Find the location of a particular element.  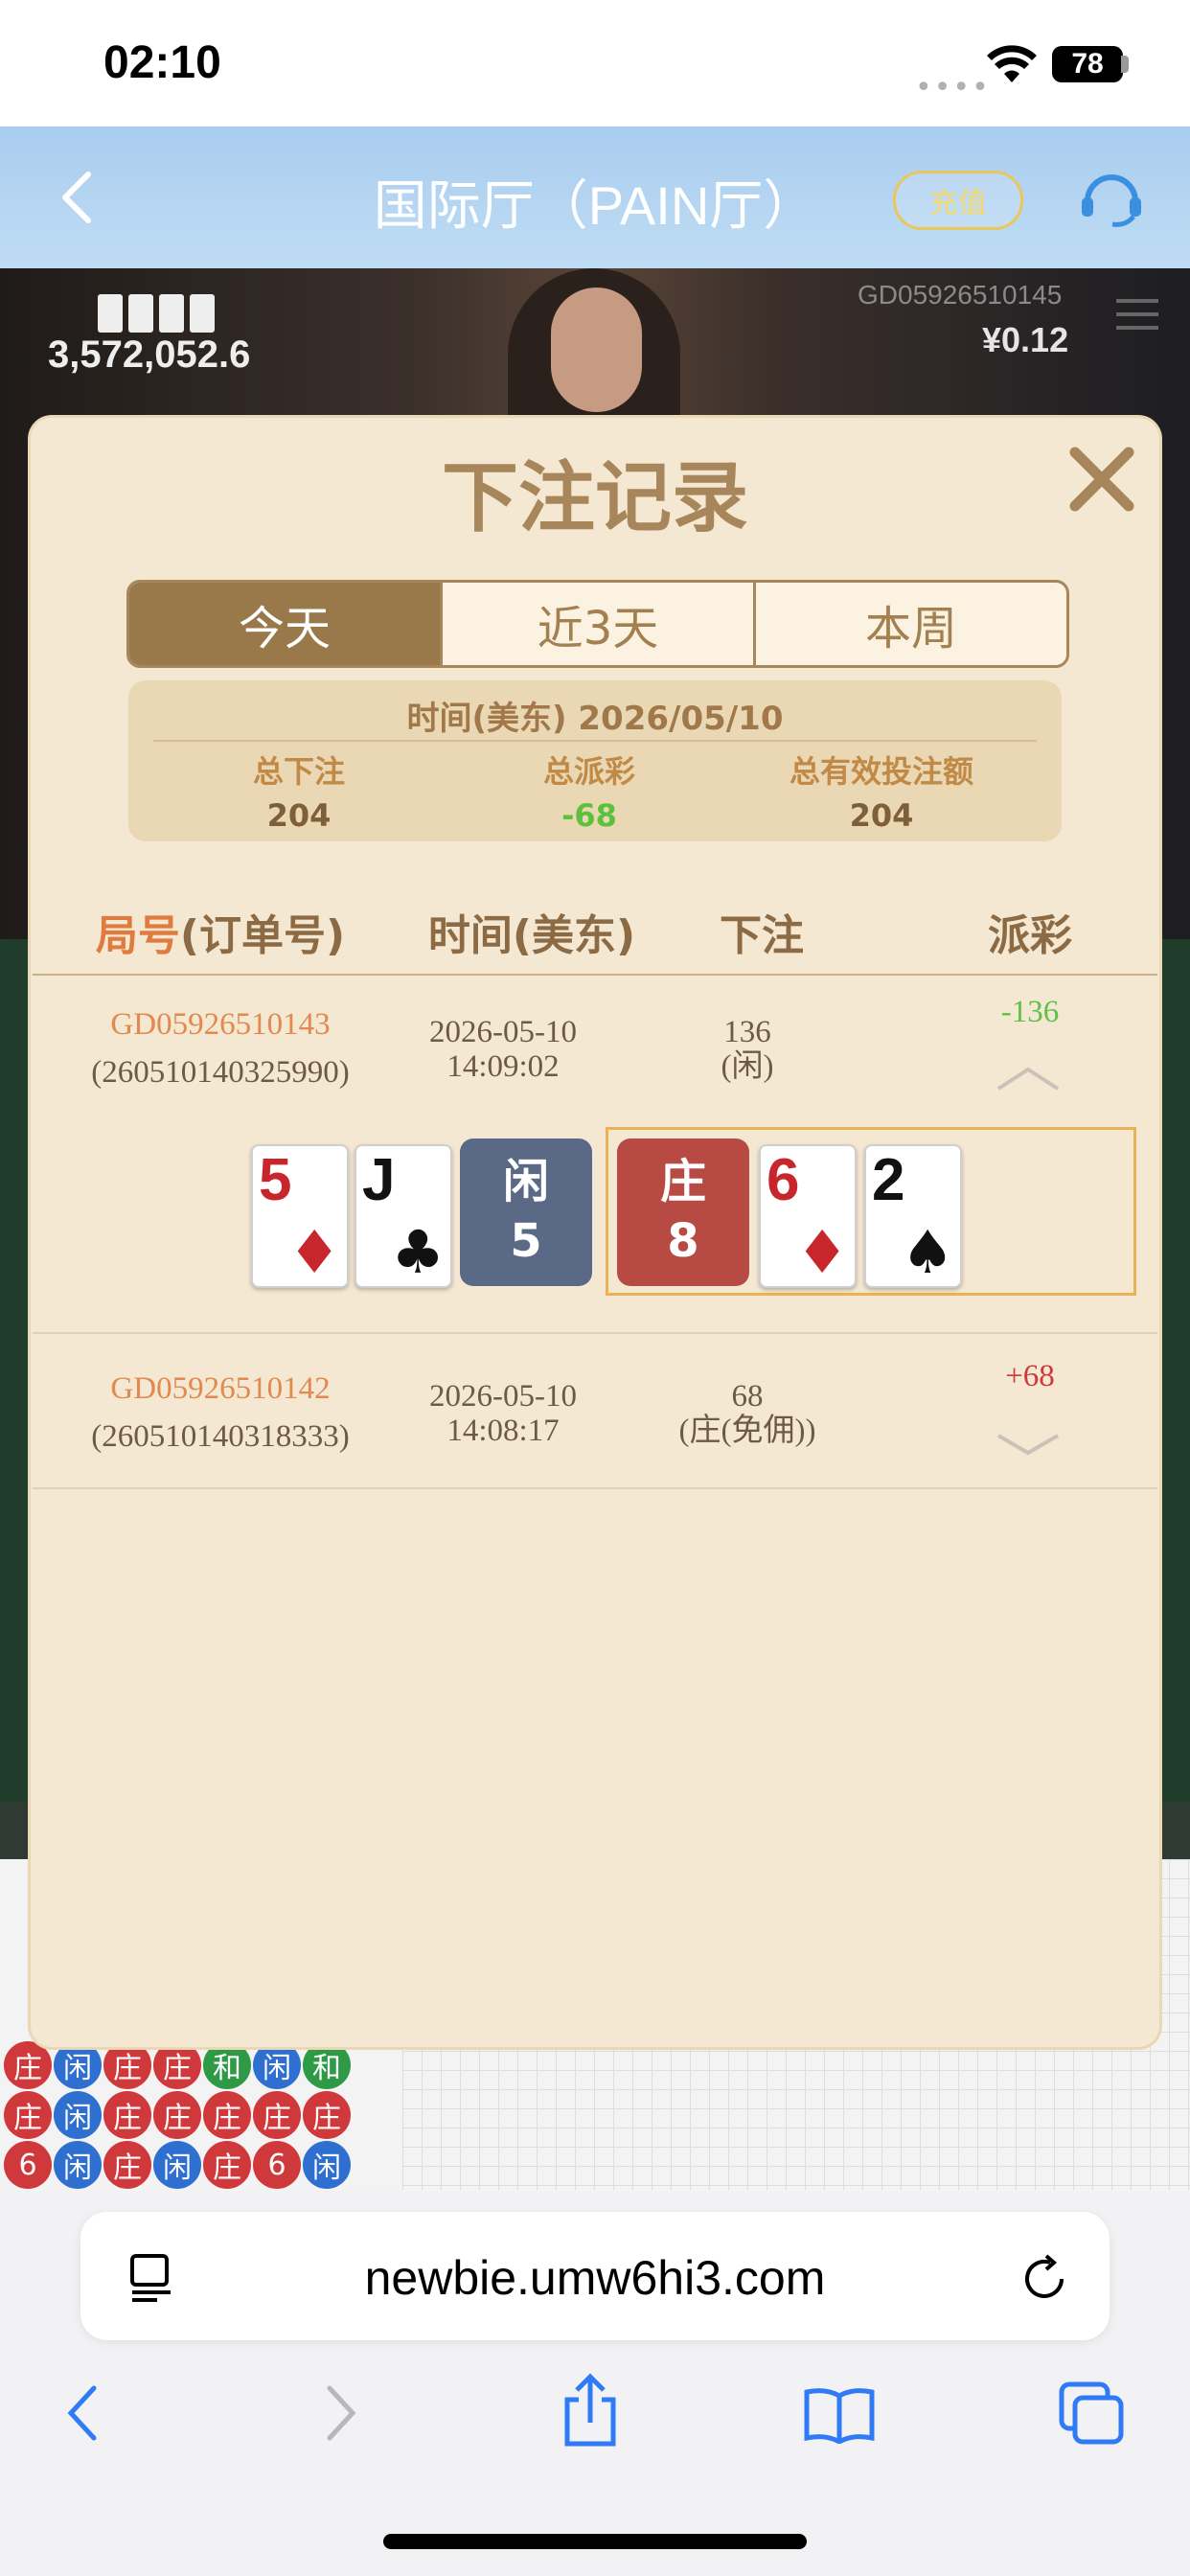

column-header-round-main: 局号 is located at coordinates (137, 935).